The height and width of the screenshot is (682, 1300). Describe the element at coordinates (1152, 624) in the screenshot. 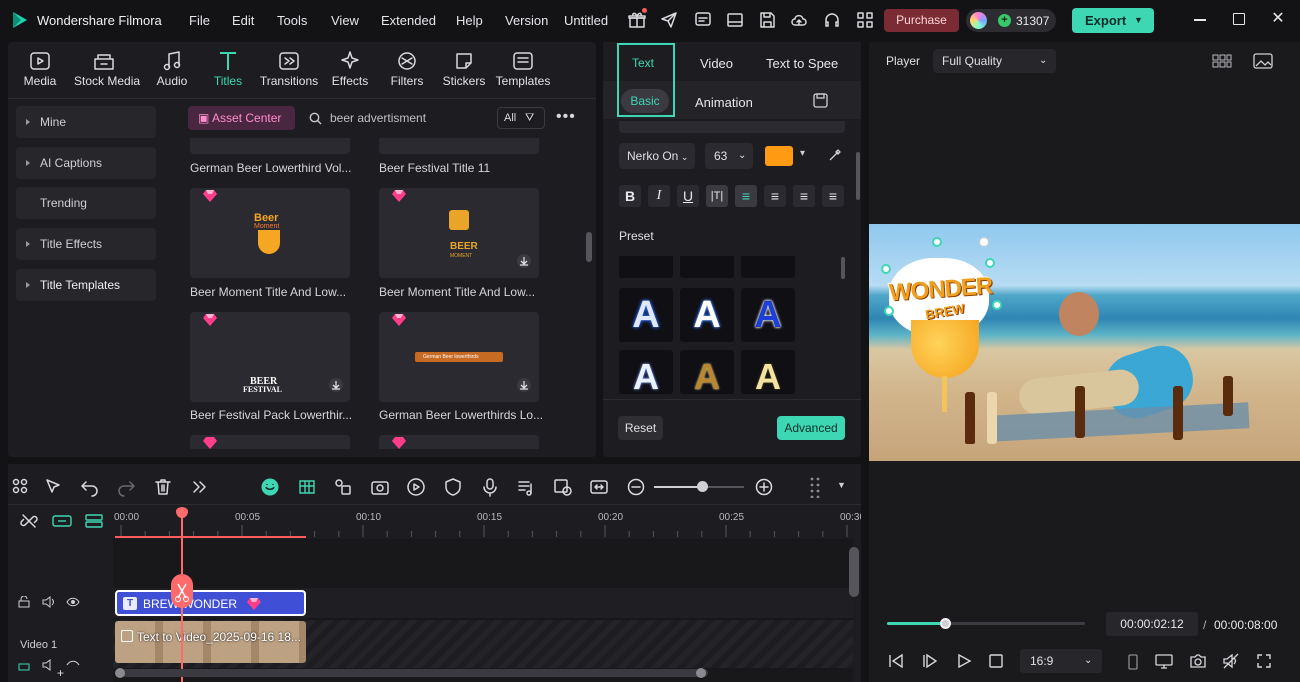

I see `current-time: 00:00:02:12` at that location.